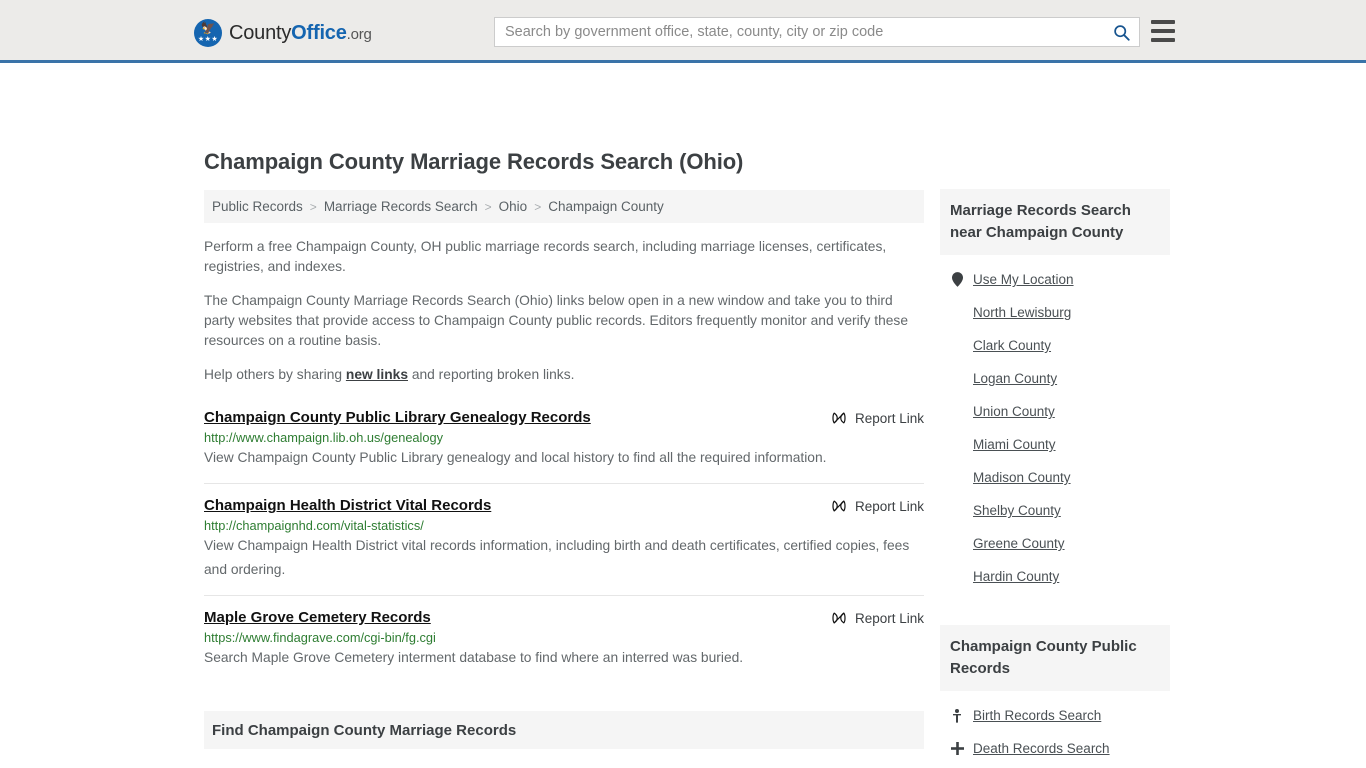 The height and width of the screenshot is (768, 1366). Describe the element at coordinates (513, 206) in the screenshot. I see `breadcrumb-item-ohio: Ohio` at that location.